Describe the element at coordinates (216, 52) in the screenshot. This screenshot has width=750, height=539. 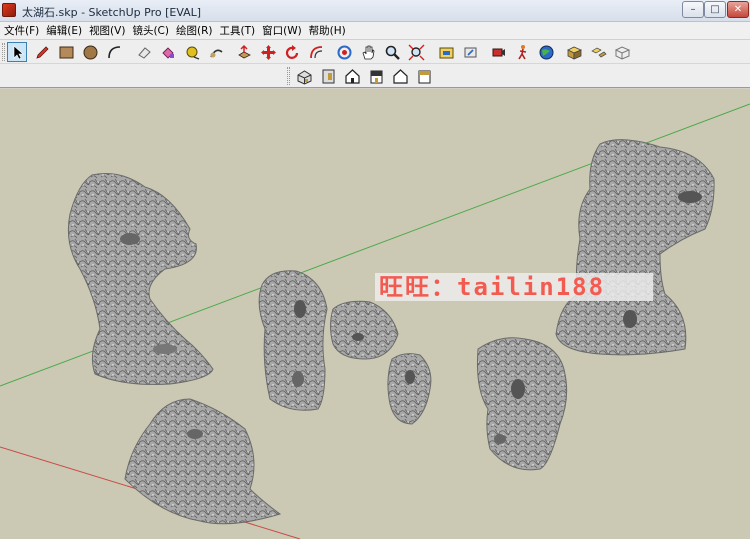
I see `follow-me-icon` at that location.